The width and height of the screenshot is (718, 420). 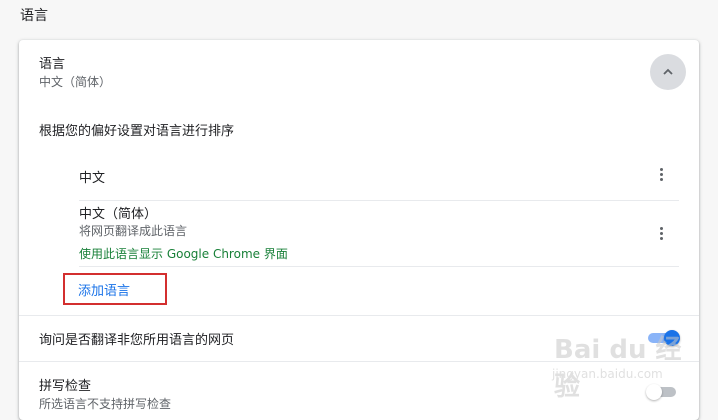 What do you see at coordinates (662, 392) in the screenshot?
I see `spellcheck-toggle` at bounding box center [662, 392].